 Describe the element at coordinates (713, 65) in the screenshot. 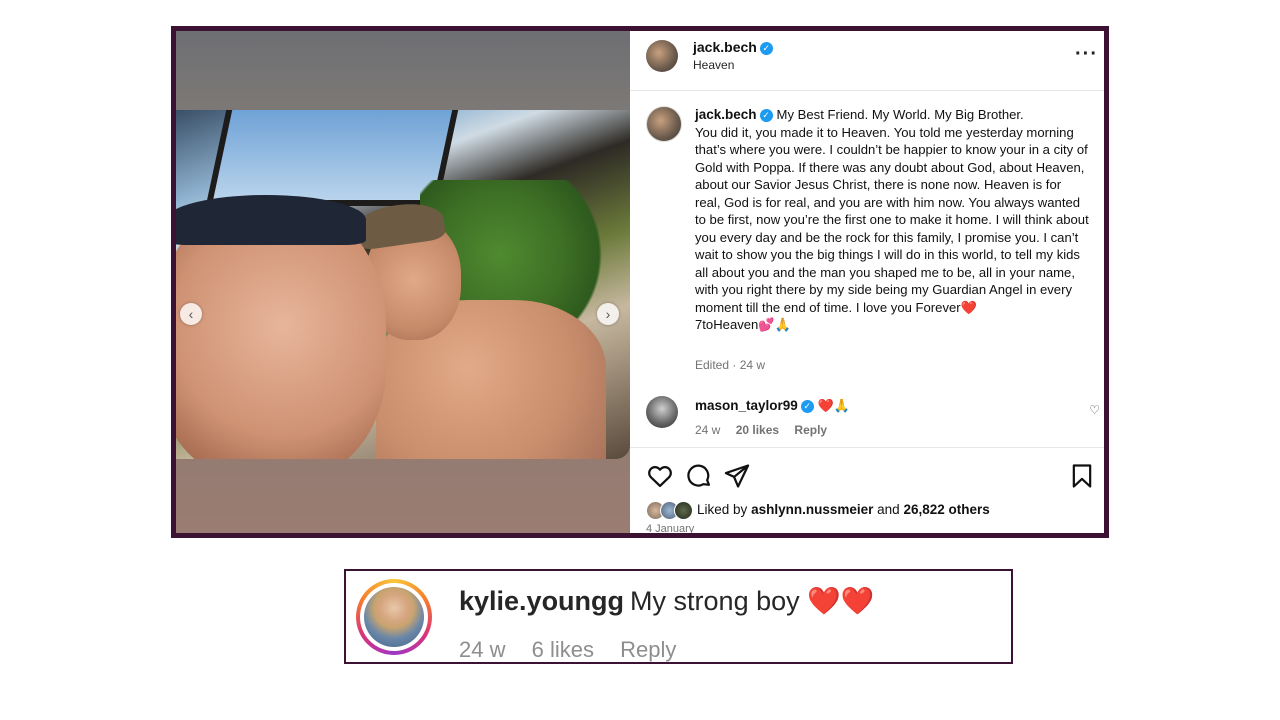

I see `post-location: Heaven` at that location.